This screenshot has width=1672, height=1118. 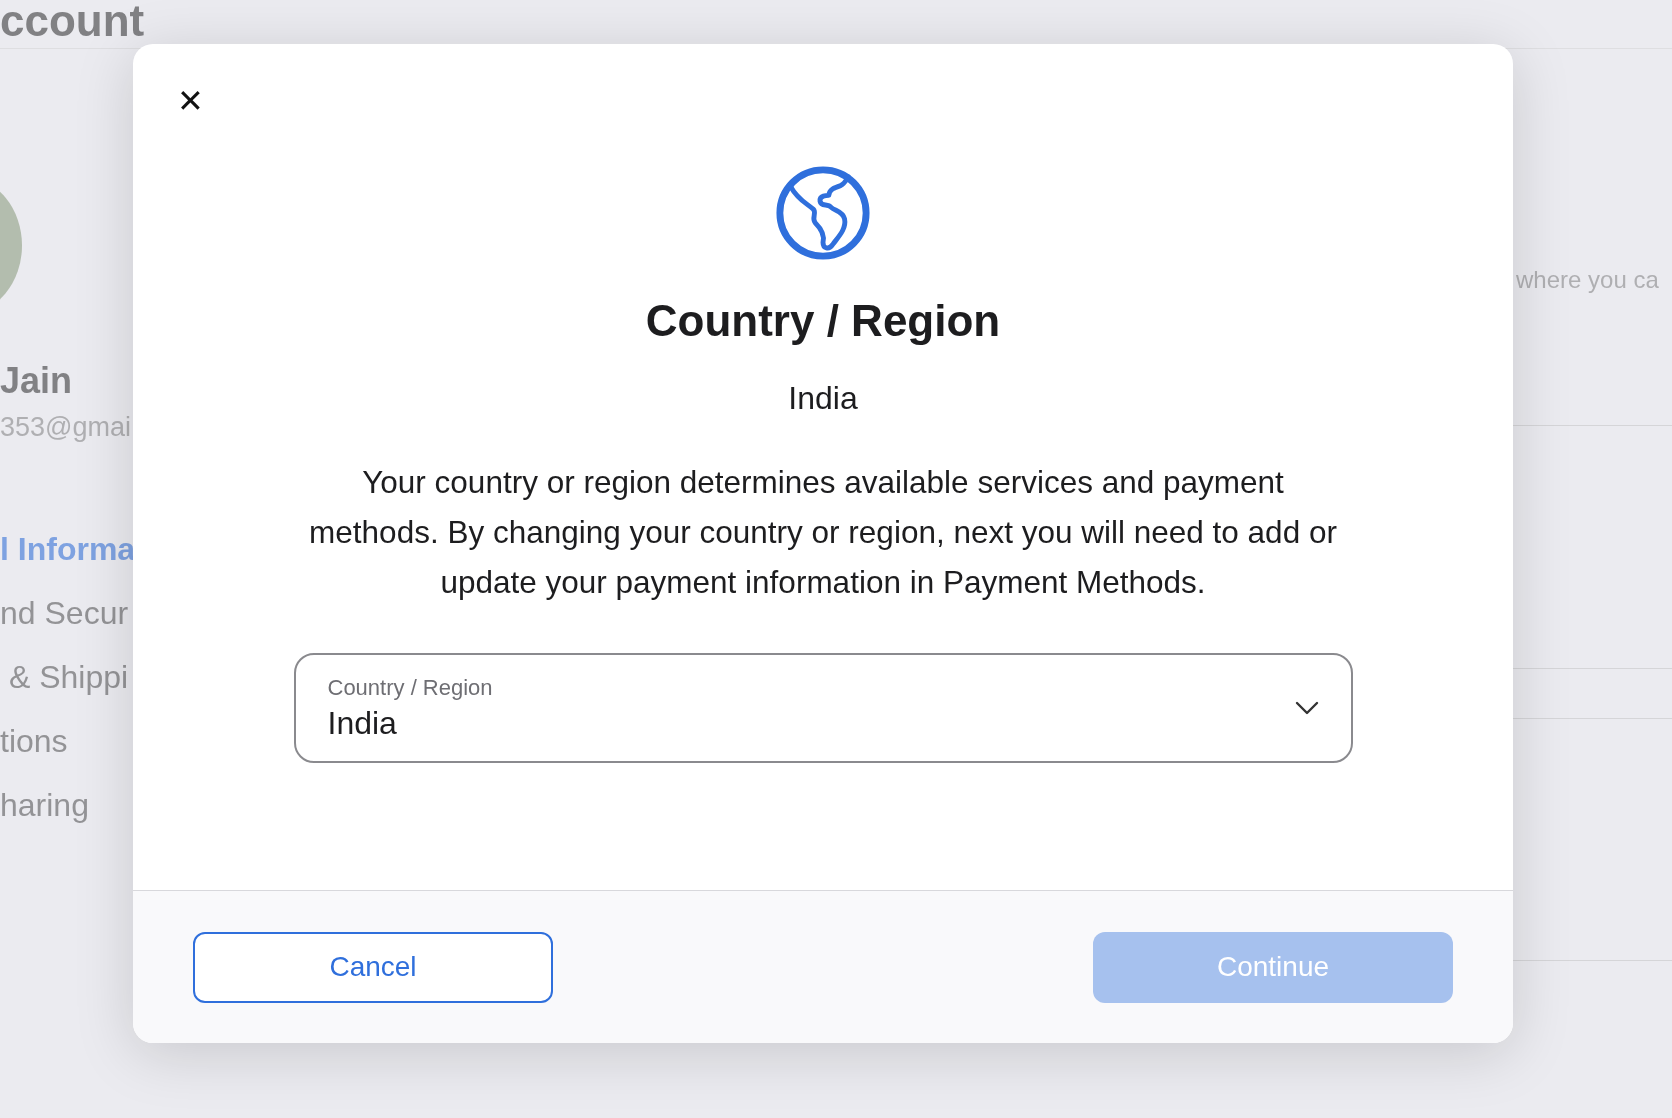 What do you see at coordinates (823, 532) in the screenshot?
I see `description-text: Your country or region determines available services and payment methods. By changing your country or region, next you will need to add or update your payment information in Payment Methods.` at bounding box center [823, 532].